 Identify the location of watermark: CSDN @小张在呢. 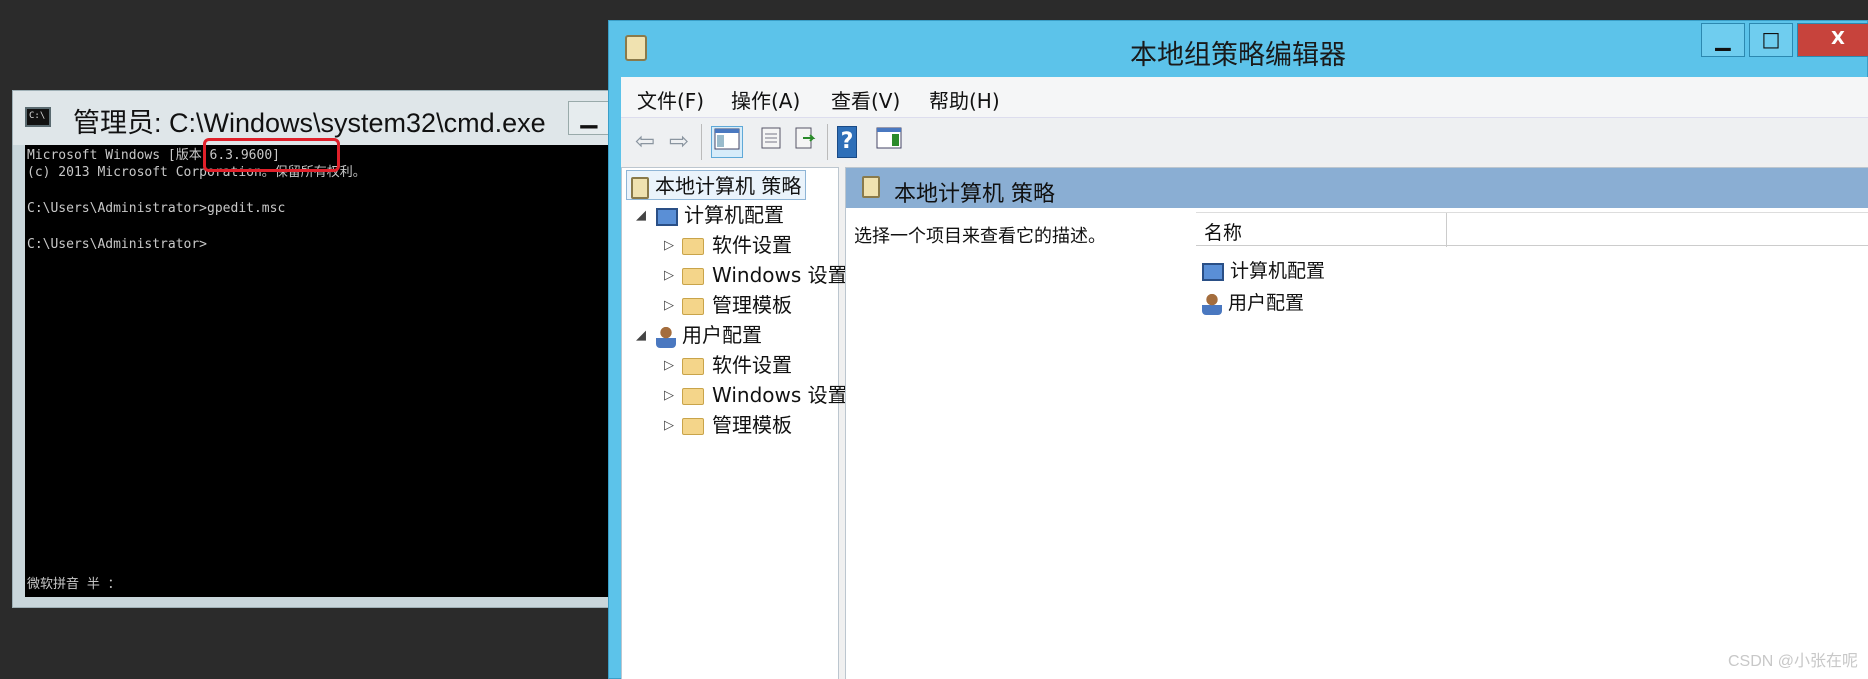
(1792, 661).